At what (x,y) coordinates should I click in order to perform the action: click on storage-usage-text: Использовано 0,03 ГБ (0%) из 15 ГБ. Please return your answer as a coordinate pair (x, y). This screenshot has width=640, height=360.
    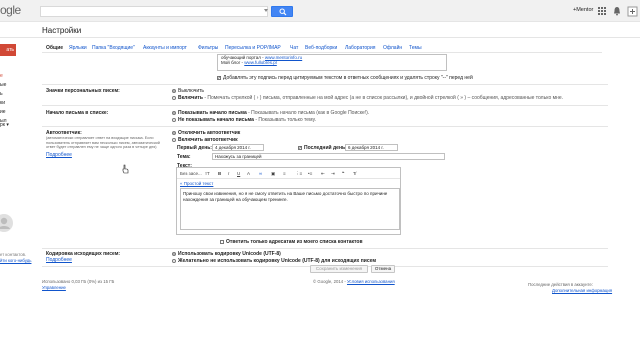
    Looking at the image, I should click on (78, 281).